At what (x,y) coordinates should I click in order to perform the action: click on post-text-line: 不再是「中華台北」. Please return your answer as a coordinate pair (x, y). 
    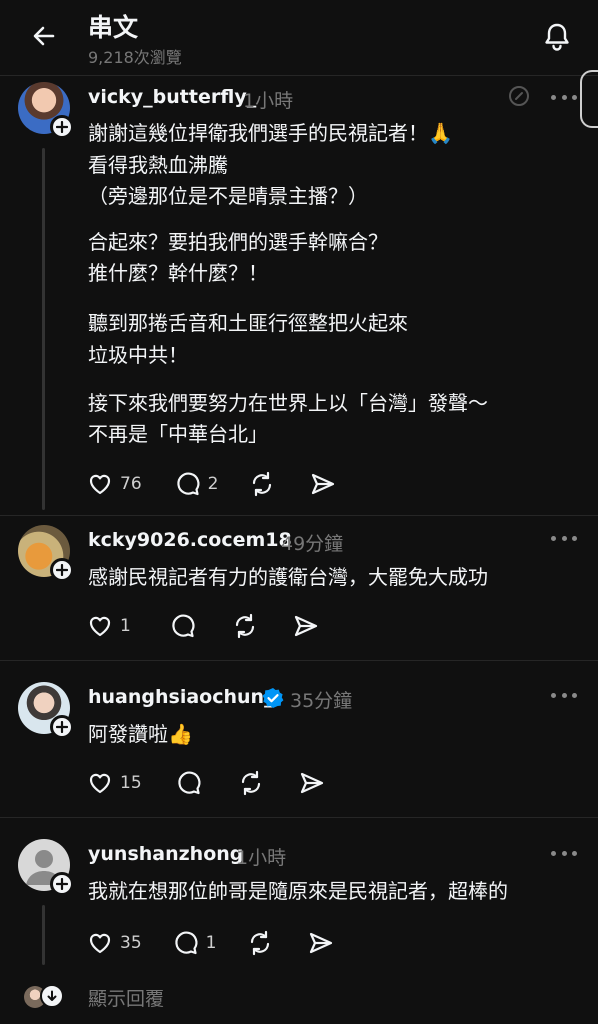
    Looking at the image, I should click on (178, 434).